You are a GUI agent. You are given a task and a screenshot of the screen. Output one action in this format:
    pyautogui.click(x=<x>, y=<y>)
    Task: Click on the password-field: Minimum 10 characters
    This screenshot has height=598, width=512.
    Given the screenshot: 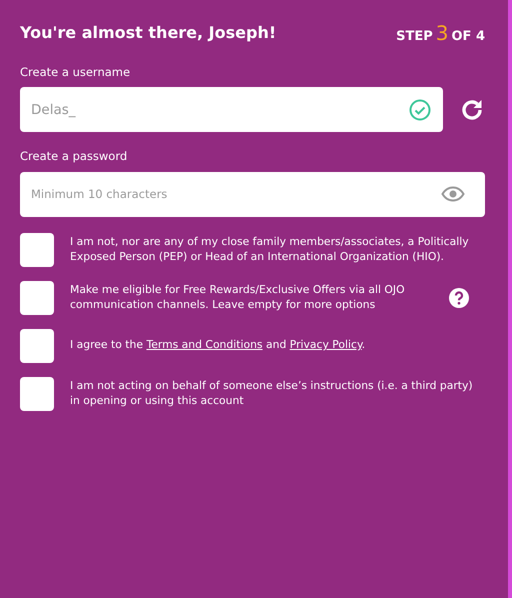 What is the action you would take?
    pyautogui.click(x=252, y=194)
    